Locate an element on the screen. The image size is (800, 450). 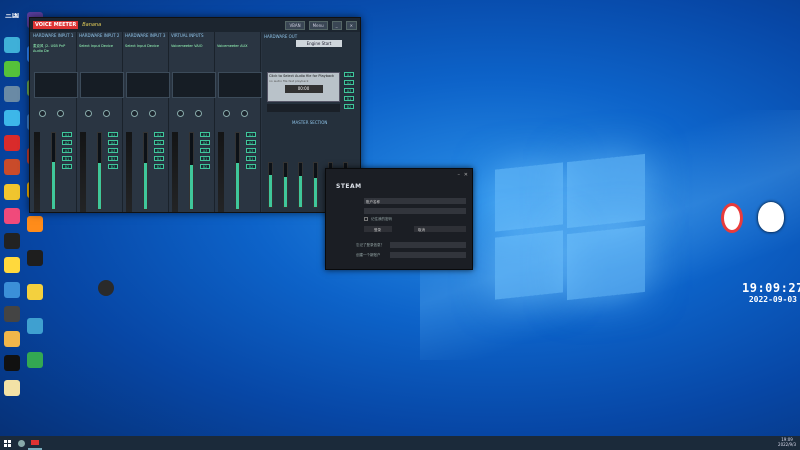
forgot-button is located at coordinates (428, 245).